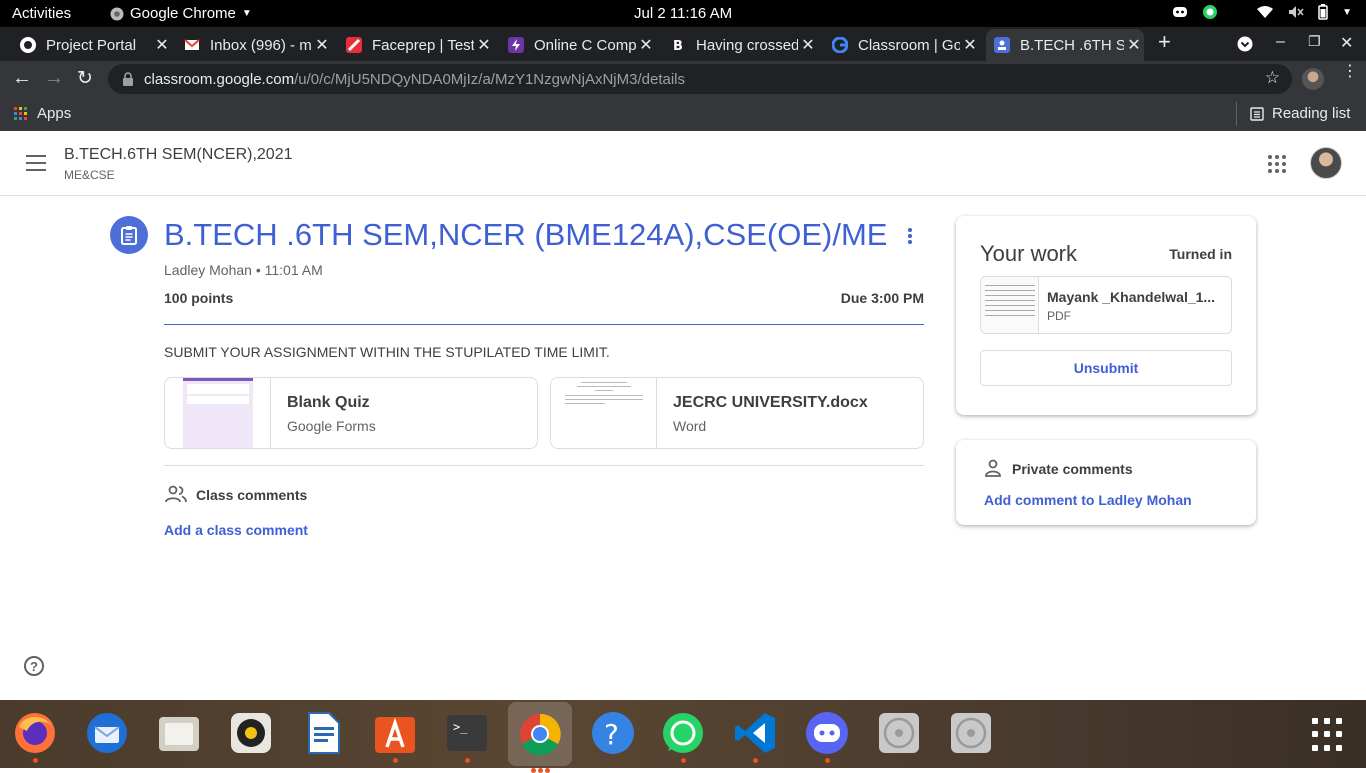 This screenshot has height=773, width=1366. Describe the element at coordinates (1329, 735) in the screenshot. I see `show-apps-icon` at that location.